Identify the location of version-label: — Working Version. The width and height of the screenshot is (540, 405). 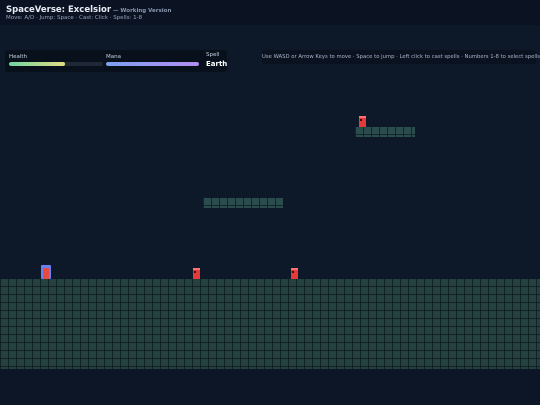
(142, 11).